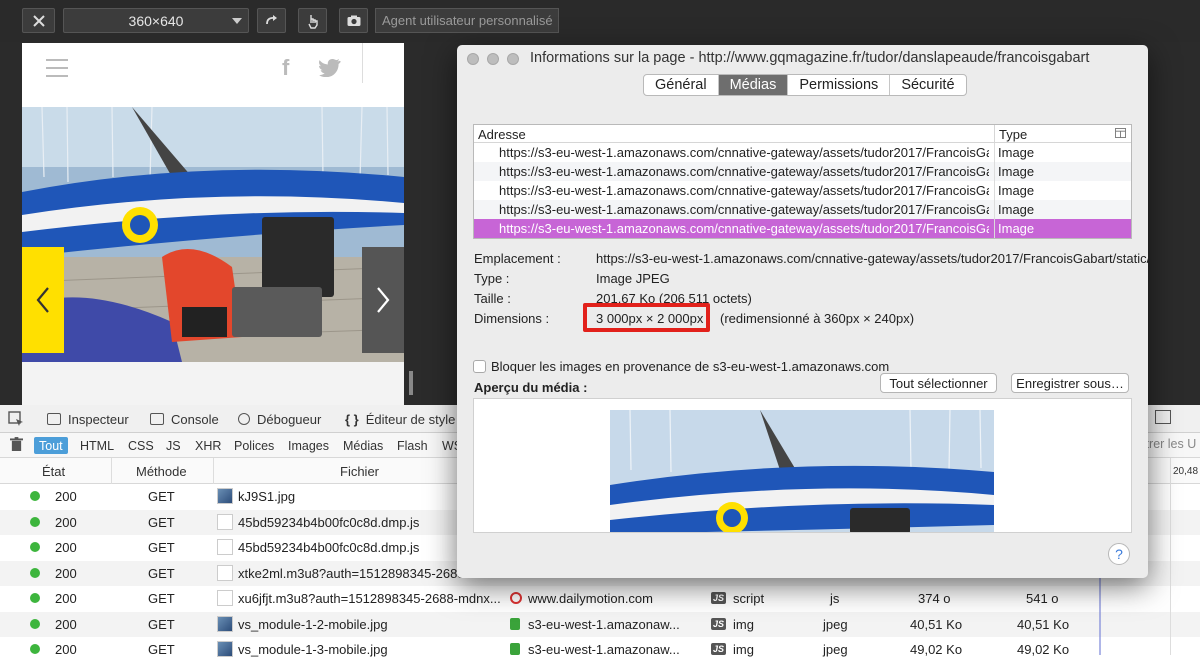  I want to click on row-file: vs_module-1-2-mobile.jpg, so click(313, 624).